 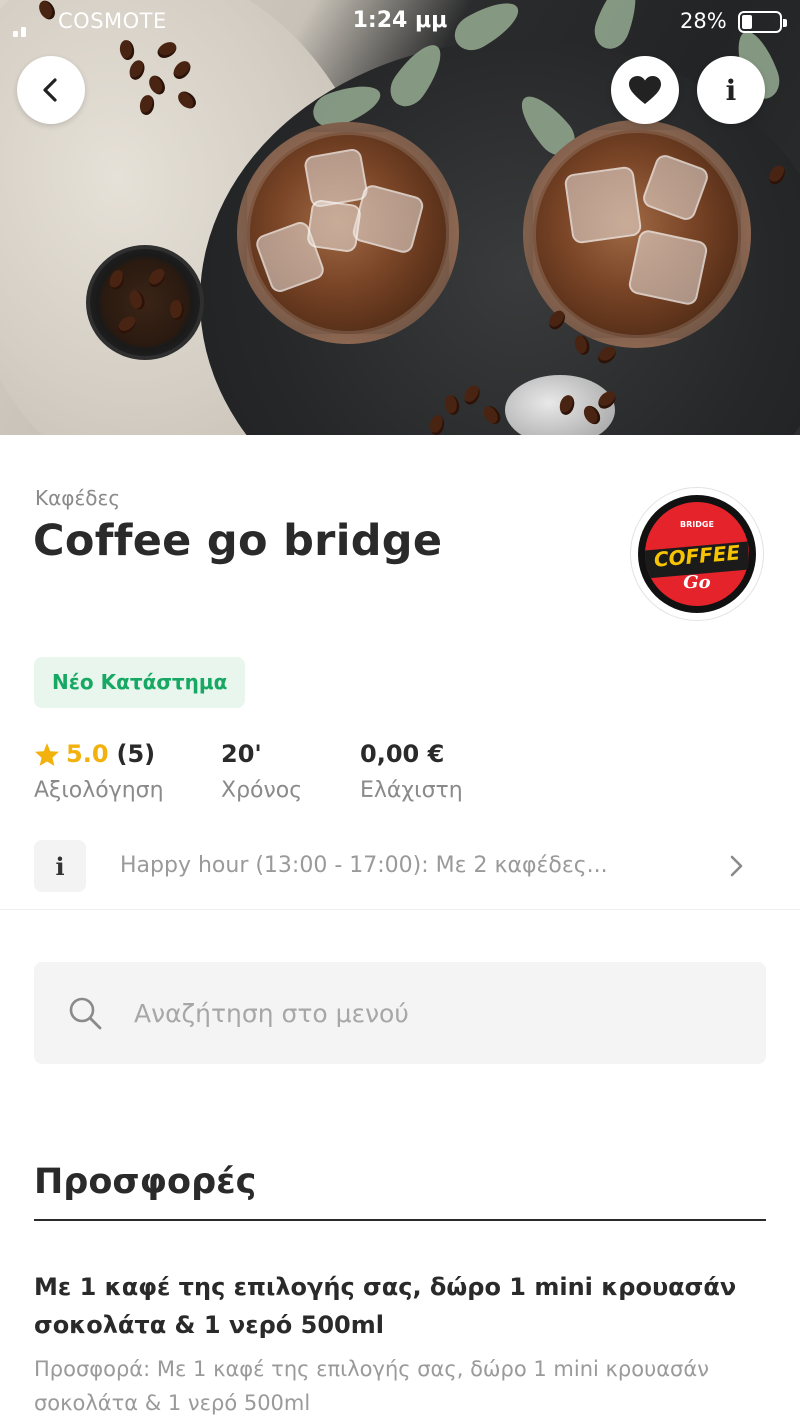 I want to click on section-divider, so click(x=400, y=1220).